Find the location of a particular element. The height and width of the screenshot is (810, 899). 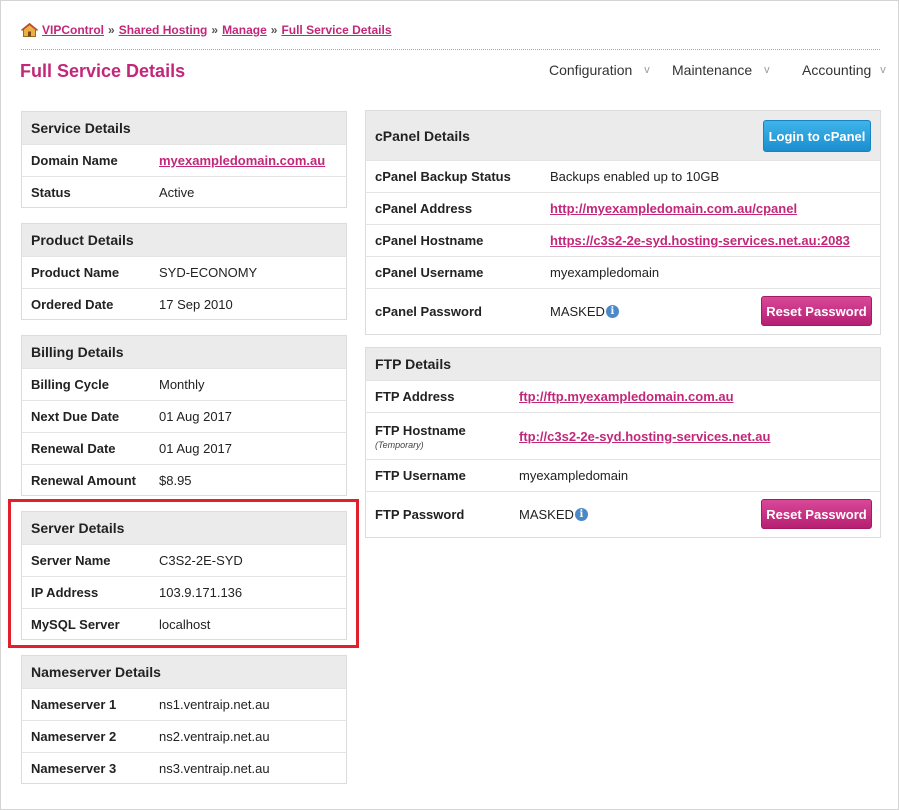

row-label: Nameserver 2 is located at coordinates (74, 736).